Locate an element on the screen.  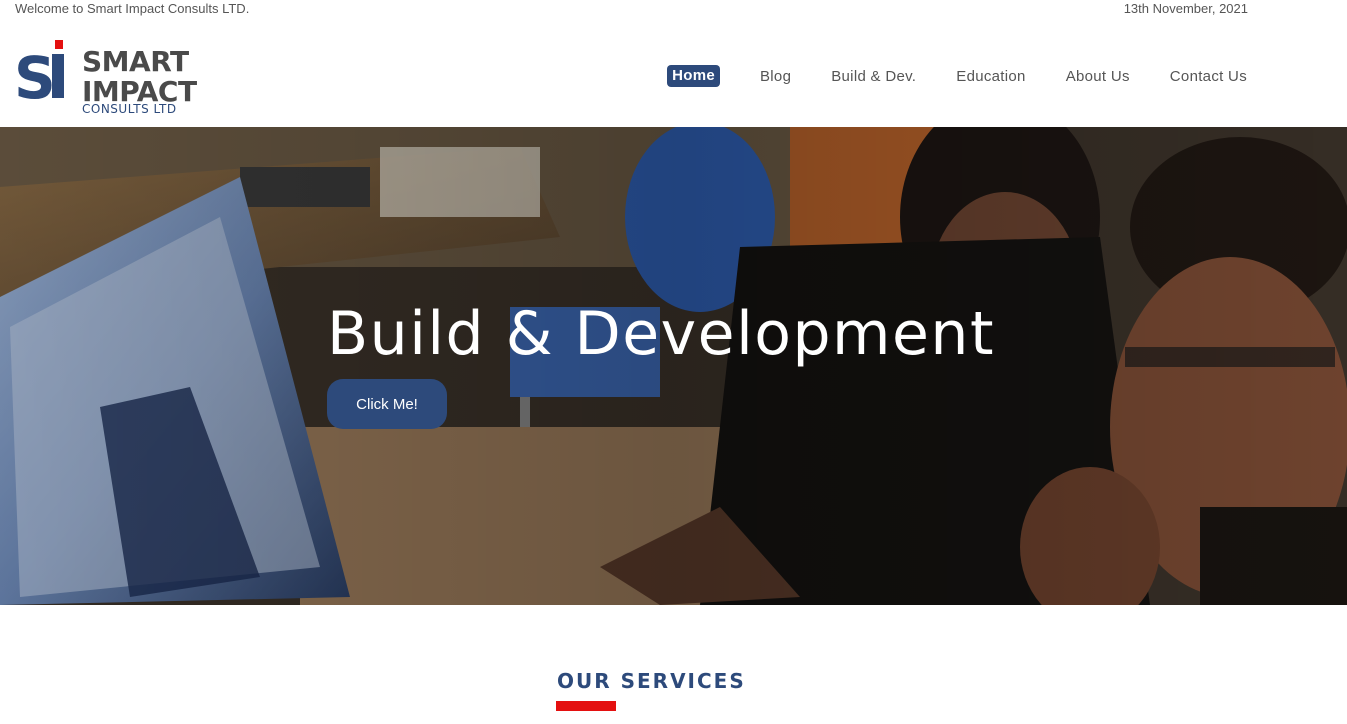
nav-item-build-dev: Build & Dev. is located at coordinates (873, 76).